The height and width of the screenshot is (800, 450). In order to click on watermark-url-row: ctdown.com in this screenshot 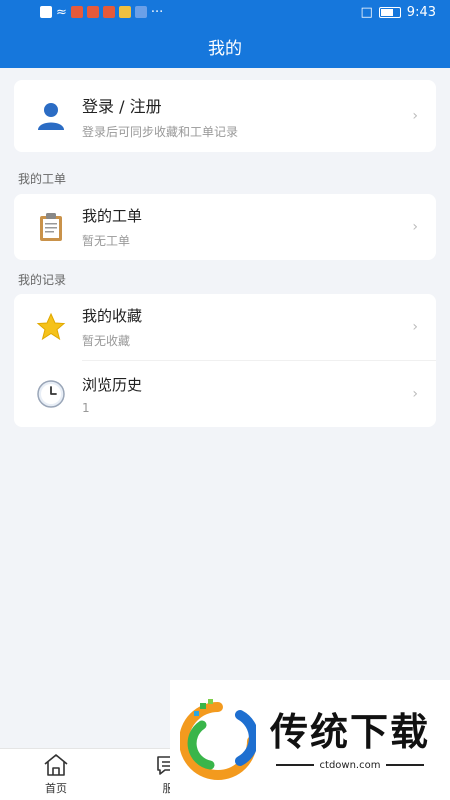, I will do `click(350, 765)`.